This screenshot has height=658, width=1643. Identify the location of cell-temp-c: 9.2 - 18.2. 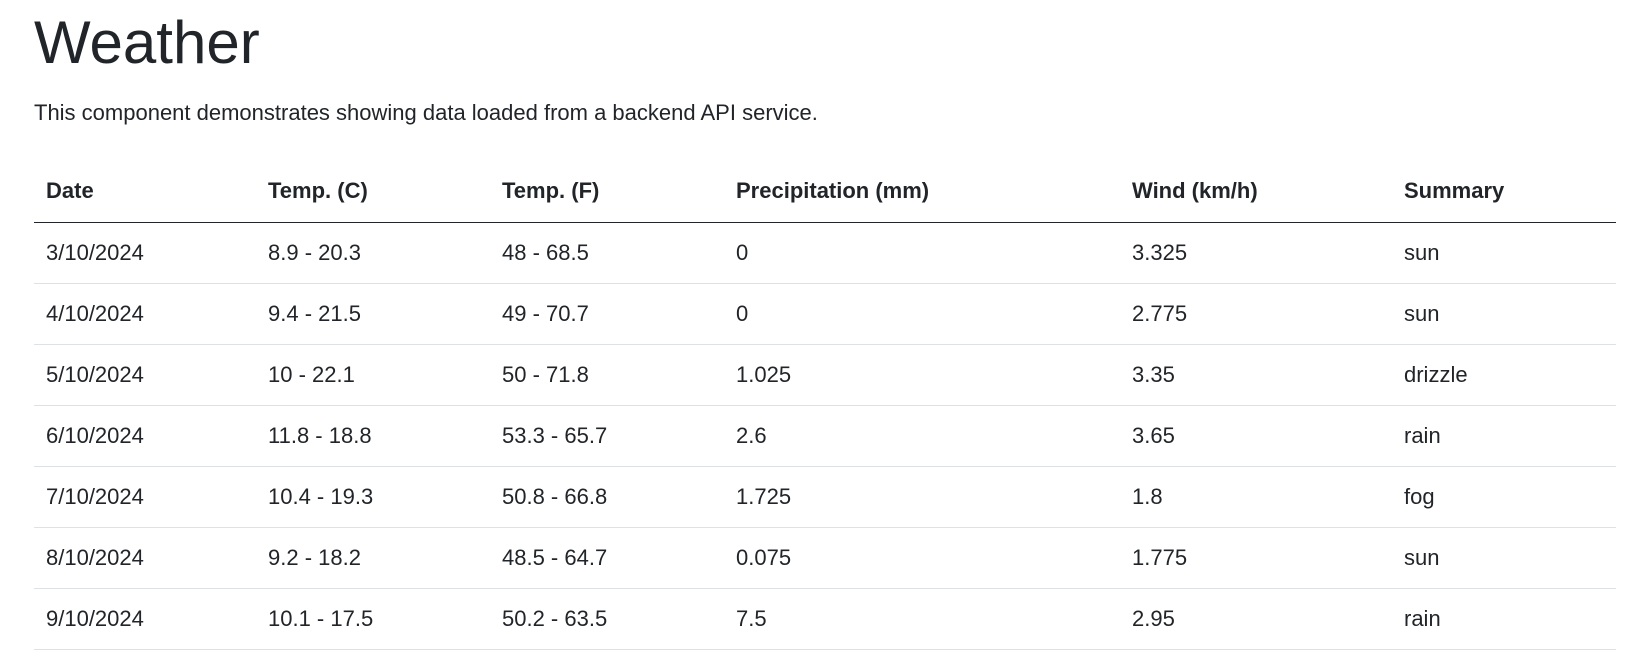
(373, 558).